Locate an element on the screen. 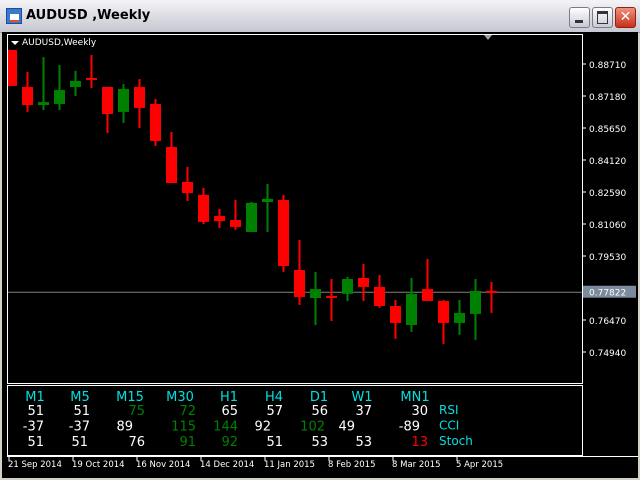 The height and width of the screenshot is (480, 640). timeframe-header: H4 is located at coordinates (274, 397).